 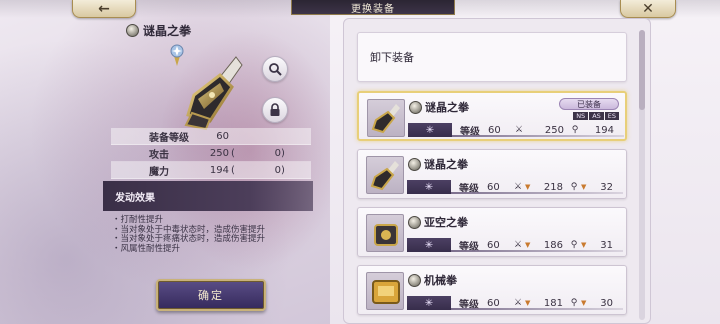 I want to click on equip-item: 谜晶之拳 已装备 NS AS ES ✳ 等级 60 ⚔ 250 ⚲ 194, so click(x=492, y=116).